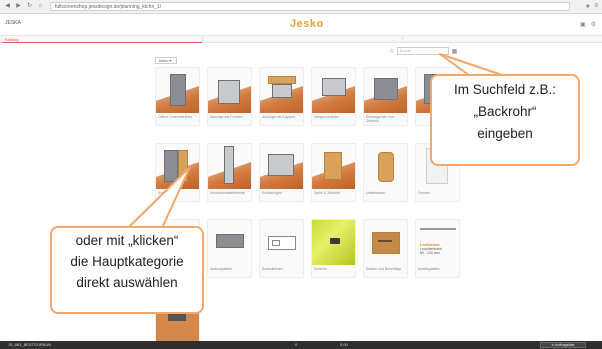  I want to click on tile-label: Einbaugeräte und Zubehör, so click(380, 119).